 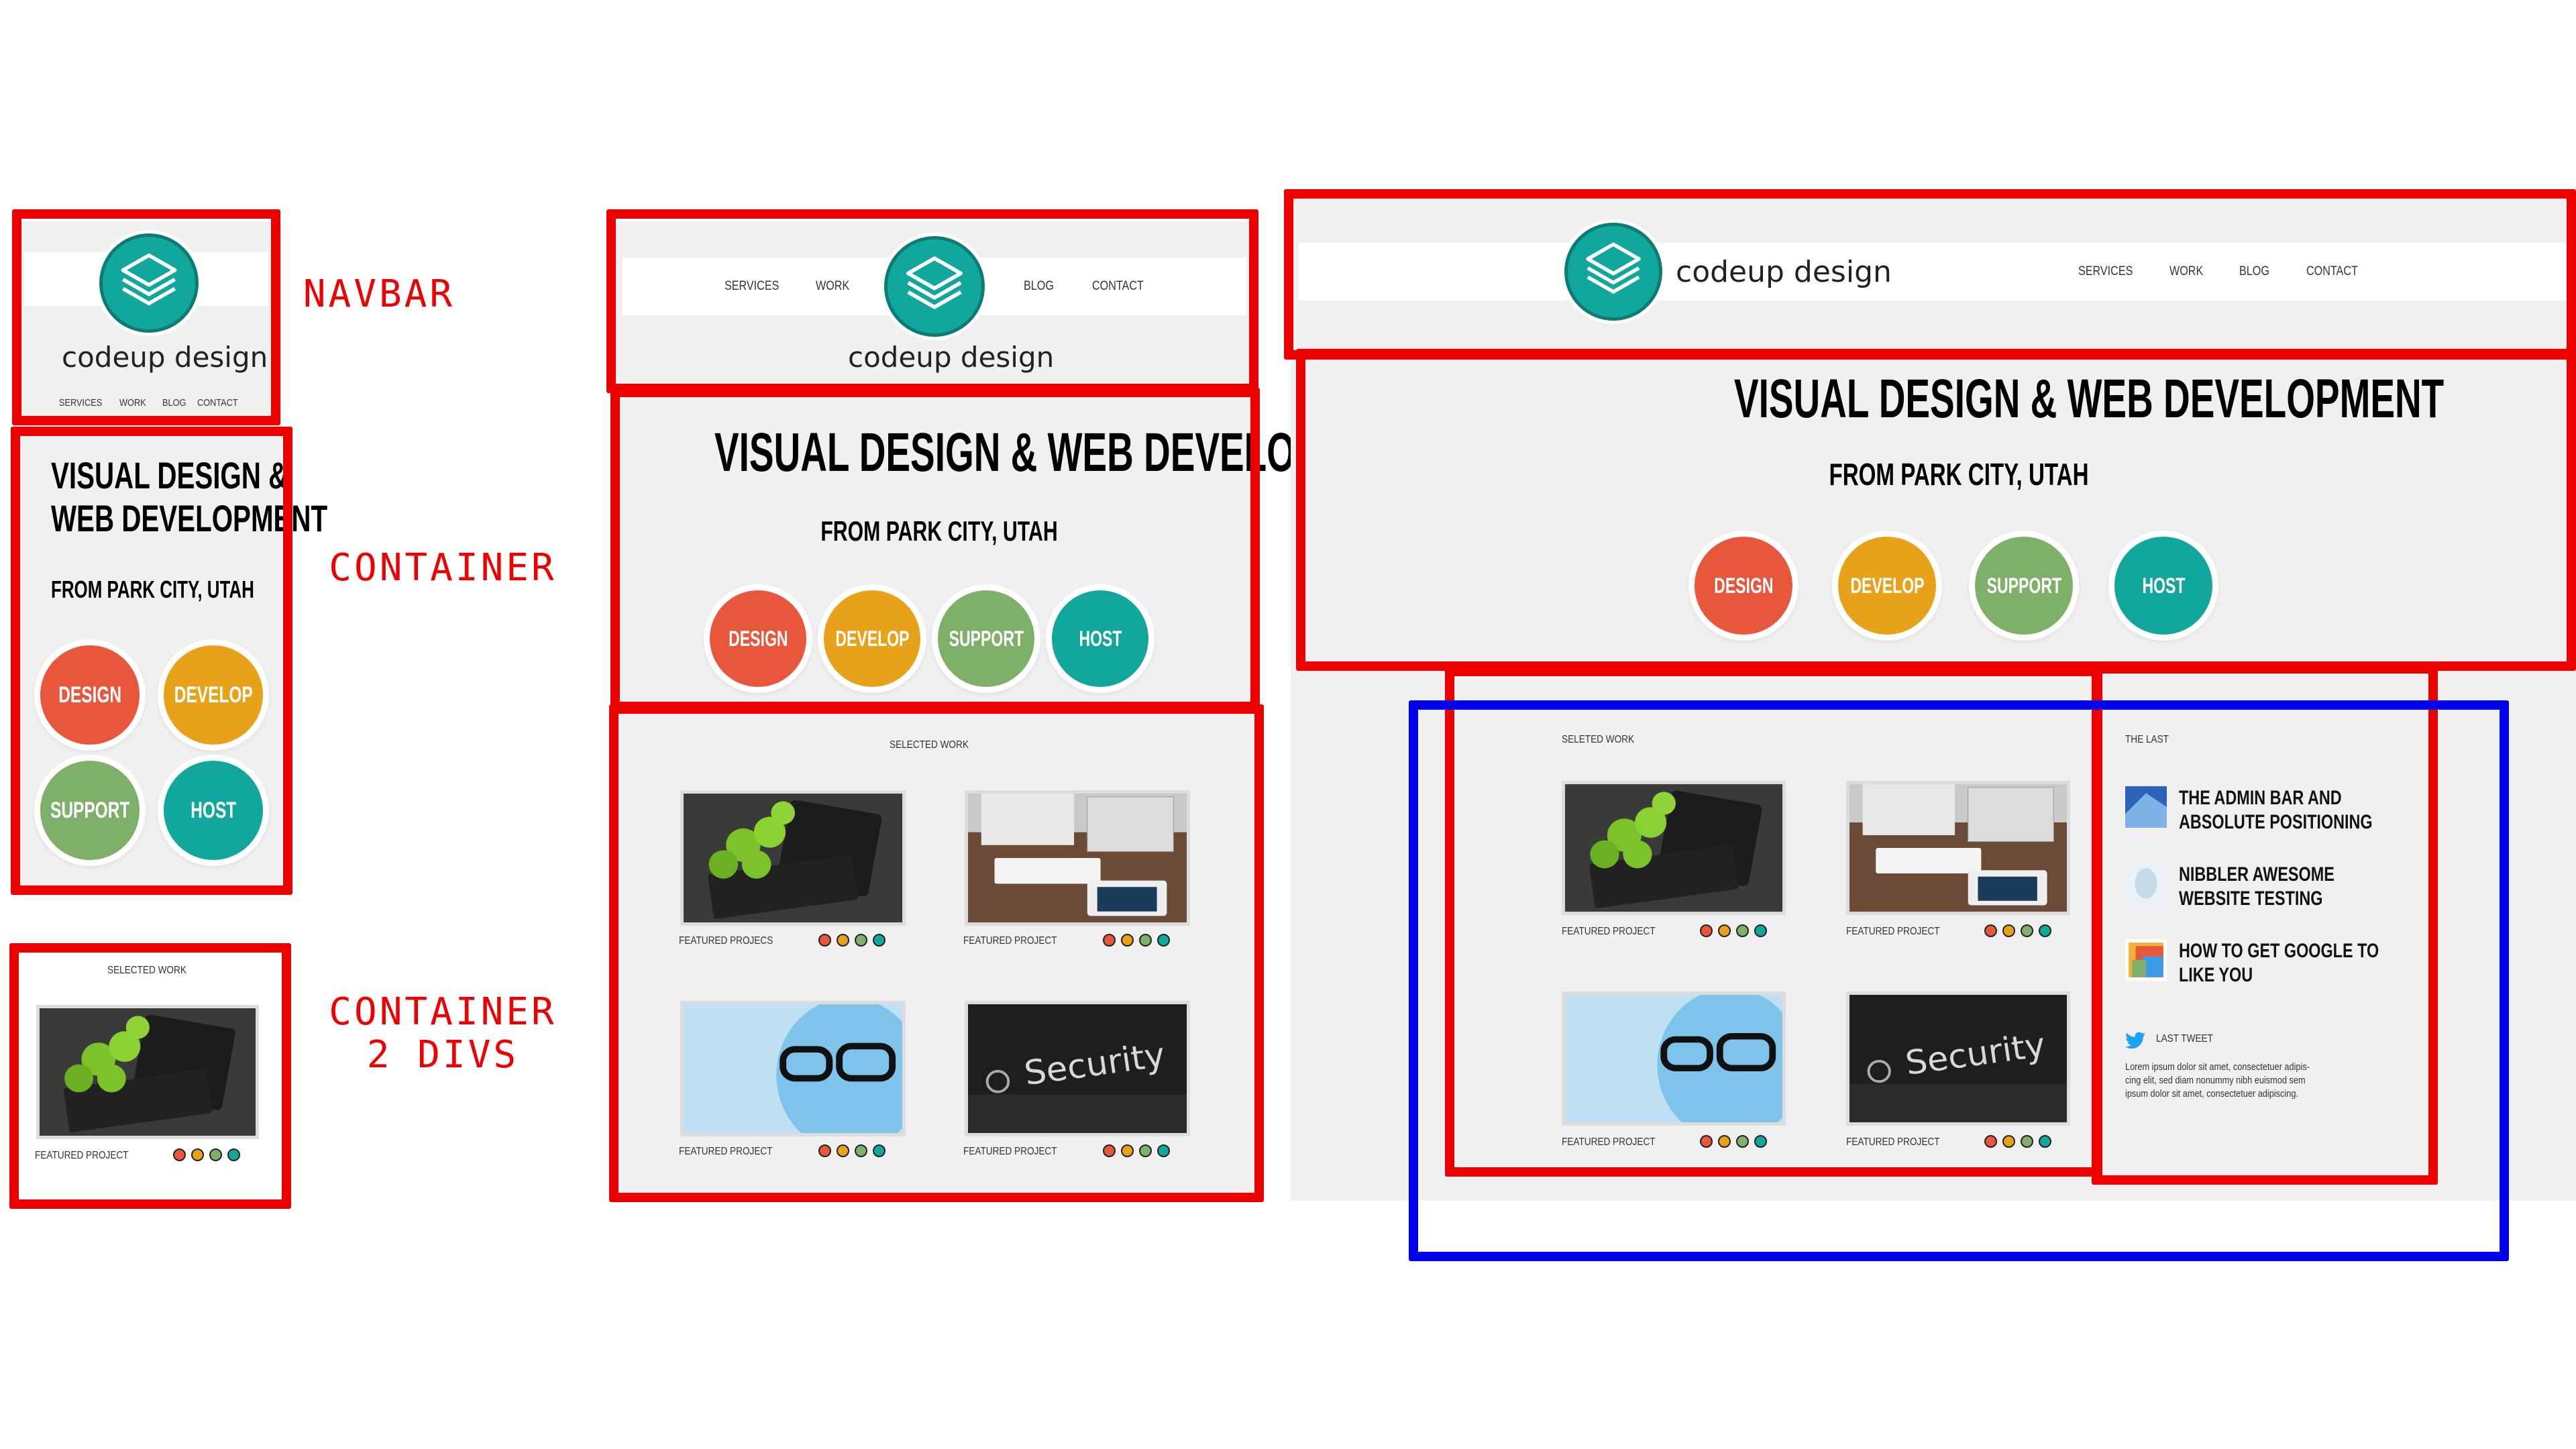 I want to click on label-container-2divs-line1: CONTAINER, so click(x=443, y=1012).